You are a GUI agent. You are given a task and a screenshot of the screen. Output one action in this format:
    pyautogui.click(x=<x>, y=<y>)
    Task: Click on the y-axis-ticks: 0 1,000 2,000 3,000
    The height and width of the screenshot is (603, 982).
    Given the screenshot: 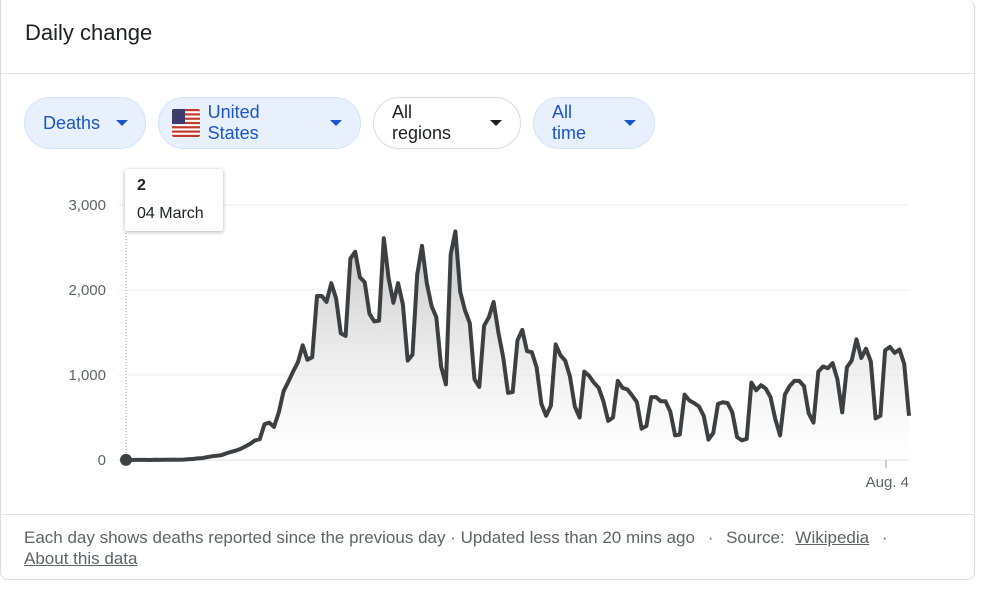 What is the action you would take?
    pyautogui.click(x=87, y=333)
    